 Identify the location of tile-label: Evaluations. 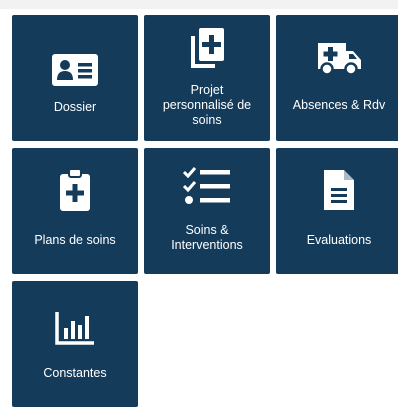
(339, 240).